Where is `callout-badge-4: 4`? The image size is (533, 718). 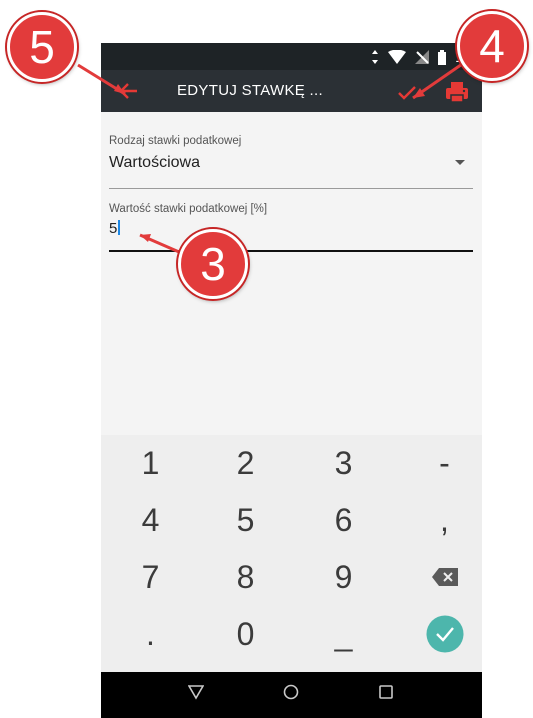
callout-badge-4: 4 is located at coordinates (492, 46).